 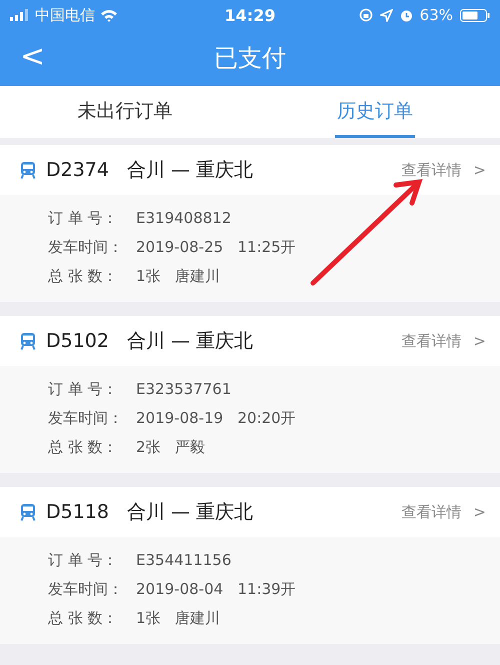 What do you see at coordinates (170, 447) in the screenshot?
I see `field-value: 2张 严毅` at bounding box center [170, 447].